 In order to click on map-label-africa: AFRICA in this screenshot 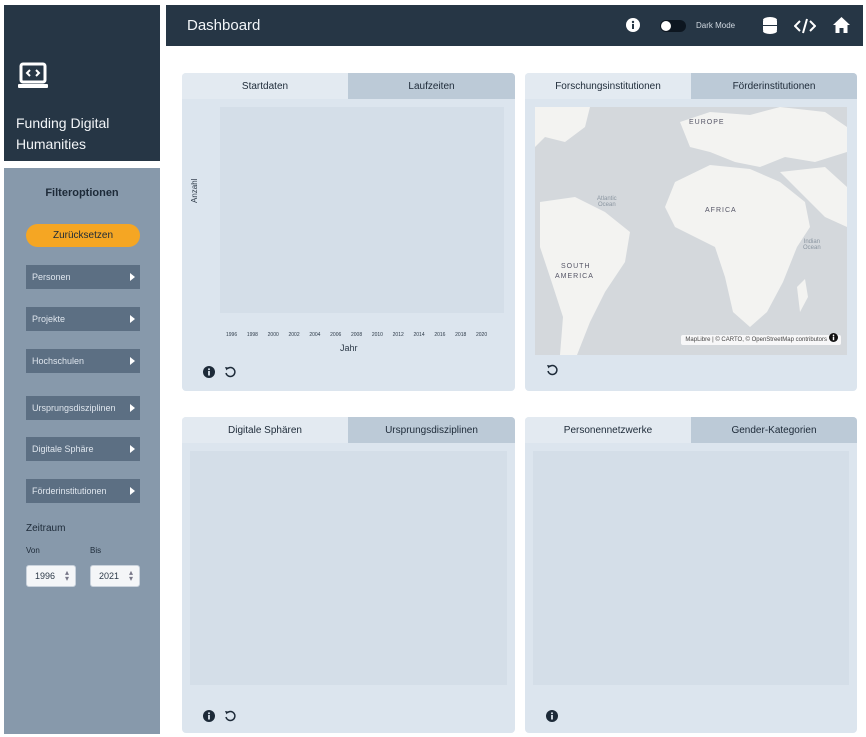, I will do `click(721, 210)`.